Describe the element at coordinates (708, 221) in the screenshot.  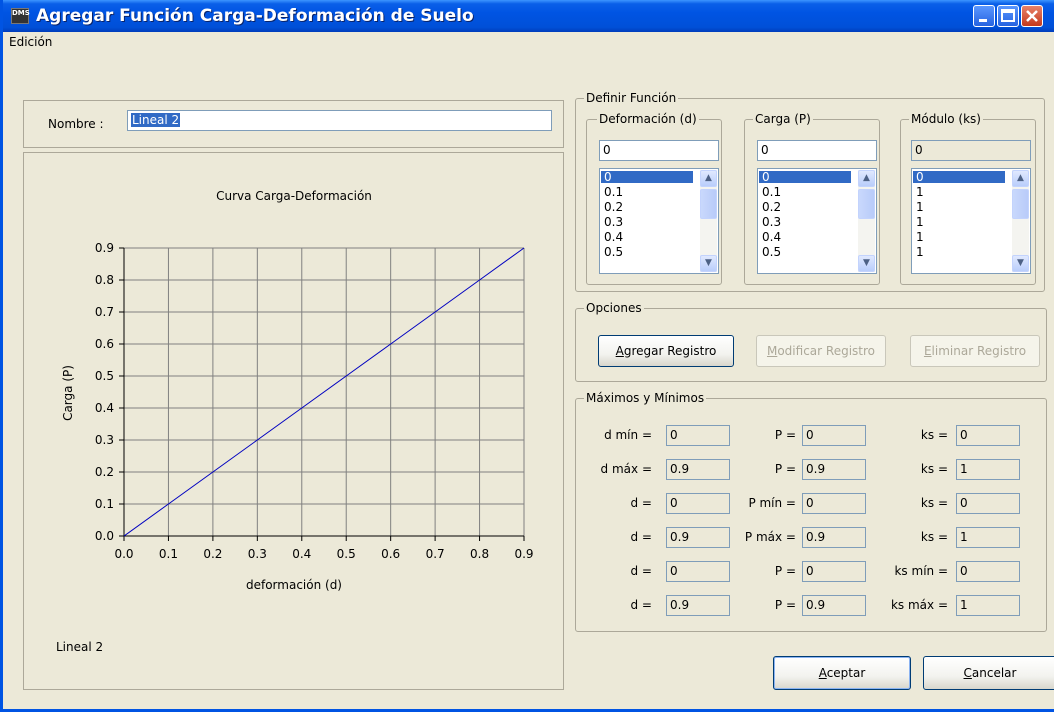
I see `deformacion-scrollbar: ▲ ▼` at that location.